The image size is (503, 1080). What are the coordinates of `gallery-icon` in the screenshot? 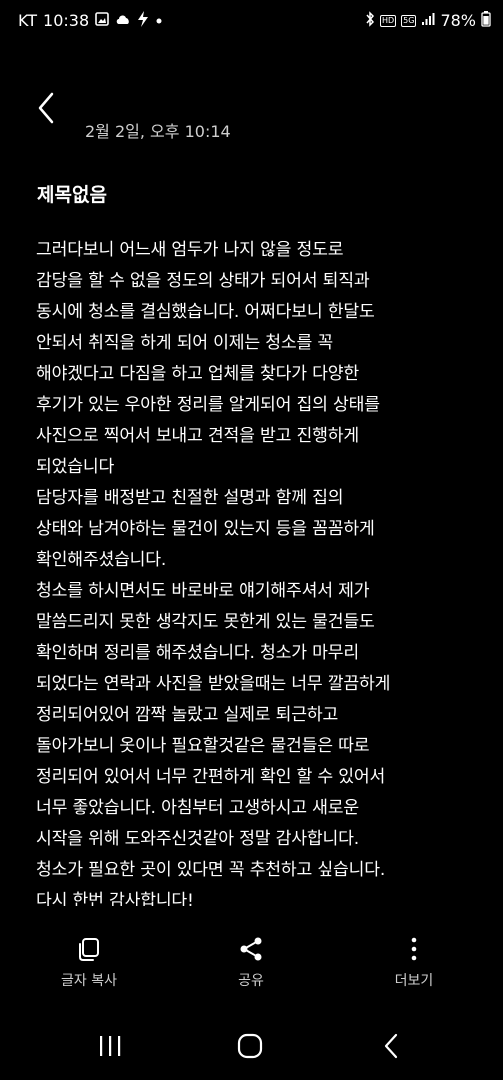 It's located at (102, 20).